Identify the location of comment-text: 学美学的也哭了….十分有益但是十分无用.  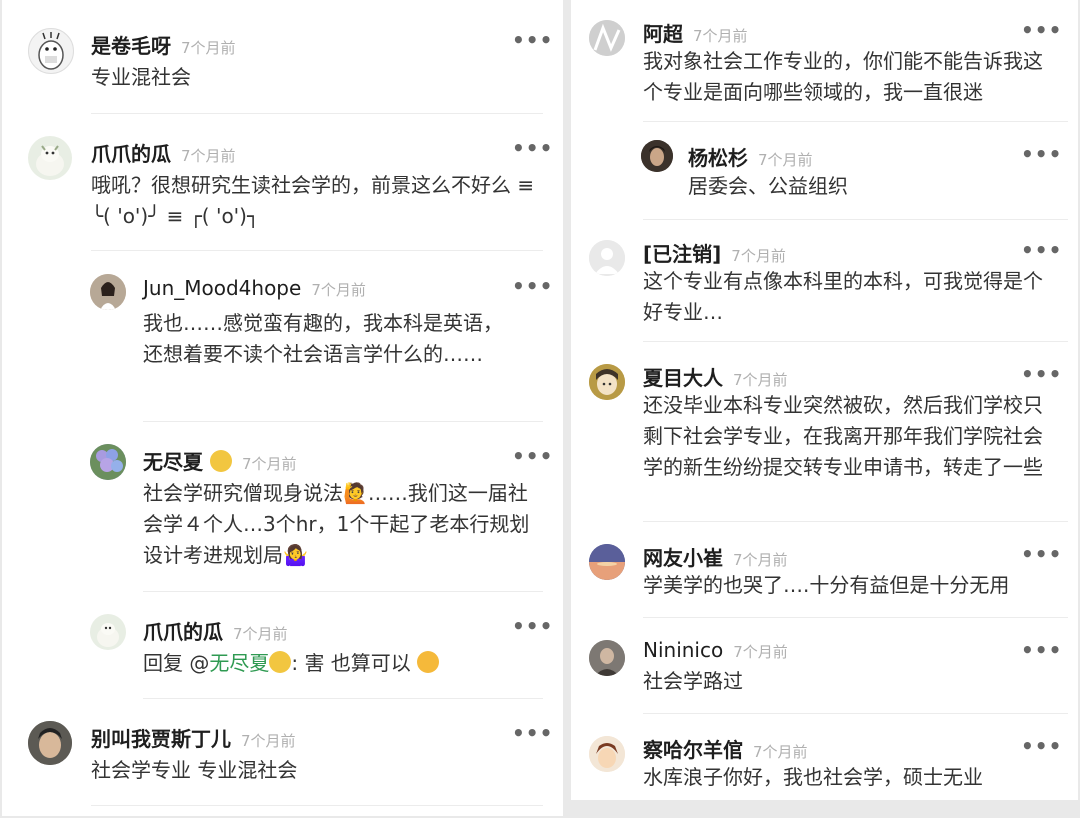
(826, 585).